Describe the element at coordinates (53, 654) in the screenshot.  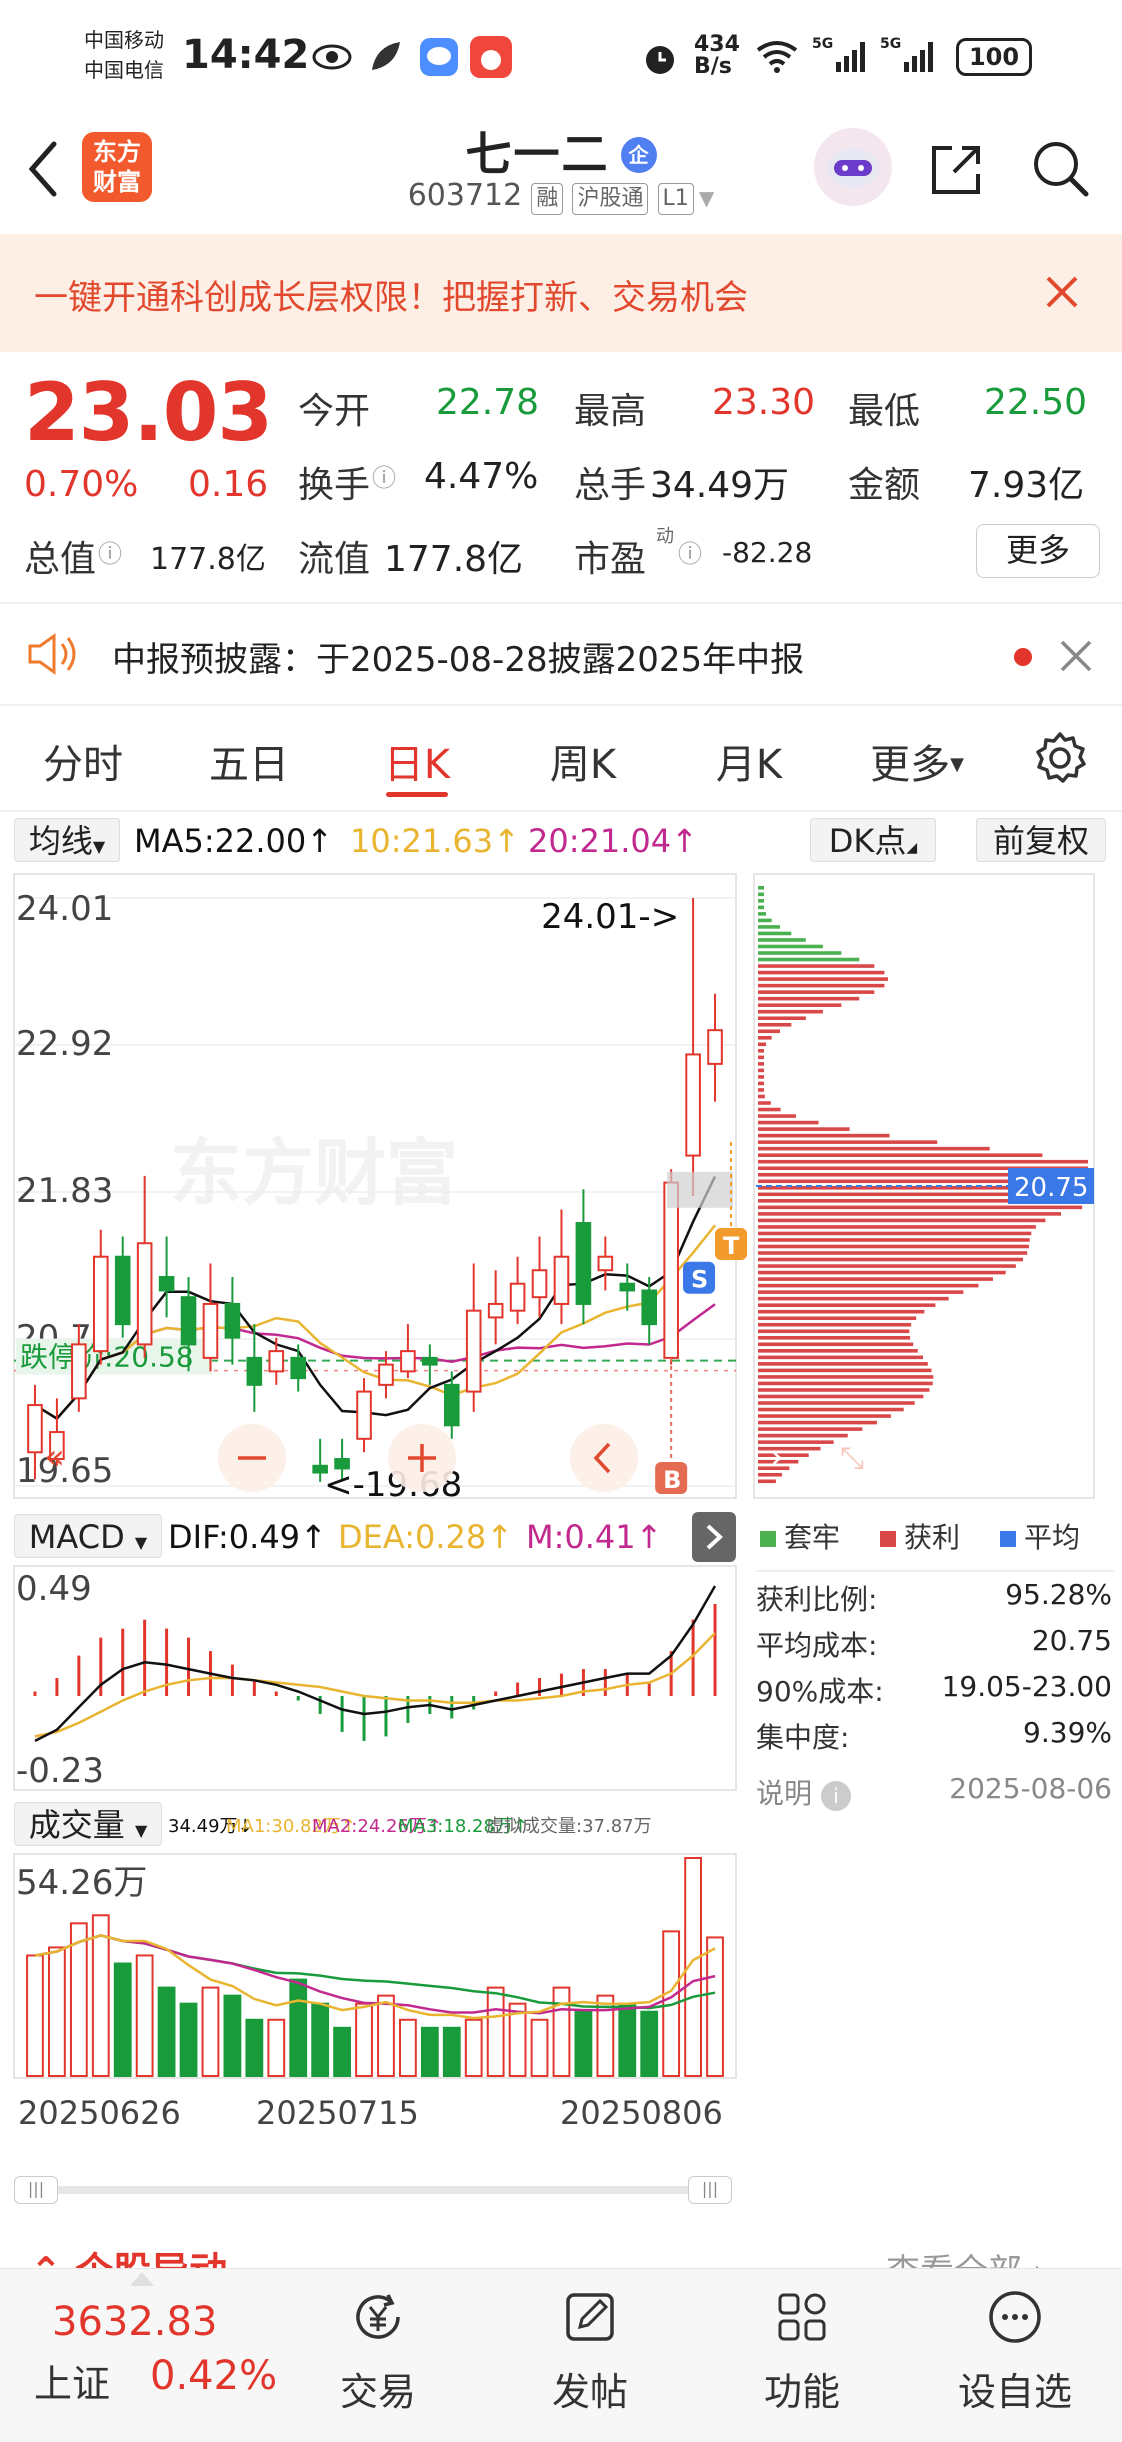
I see `speaker-icon` at that location.